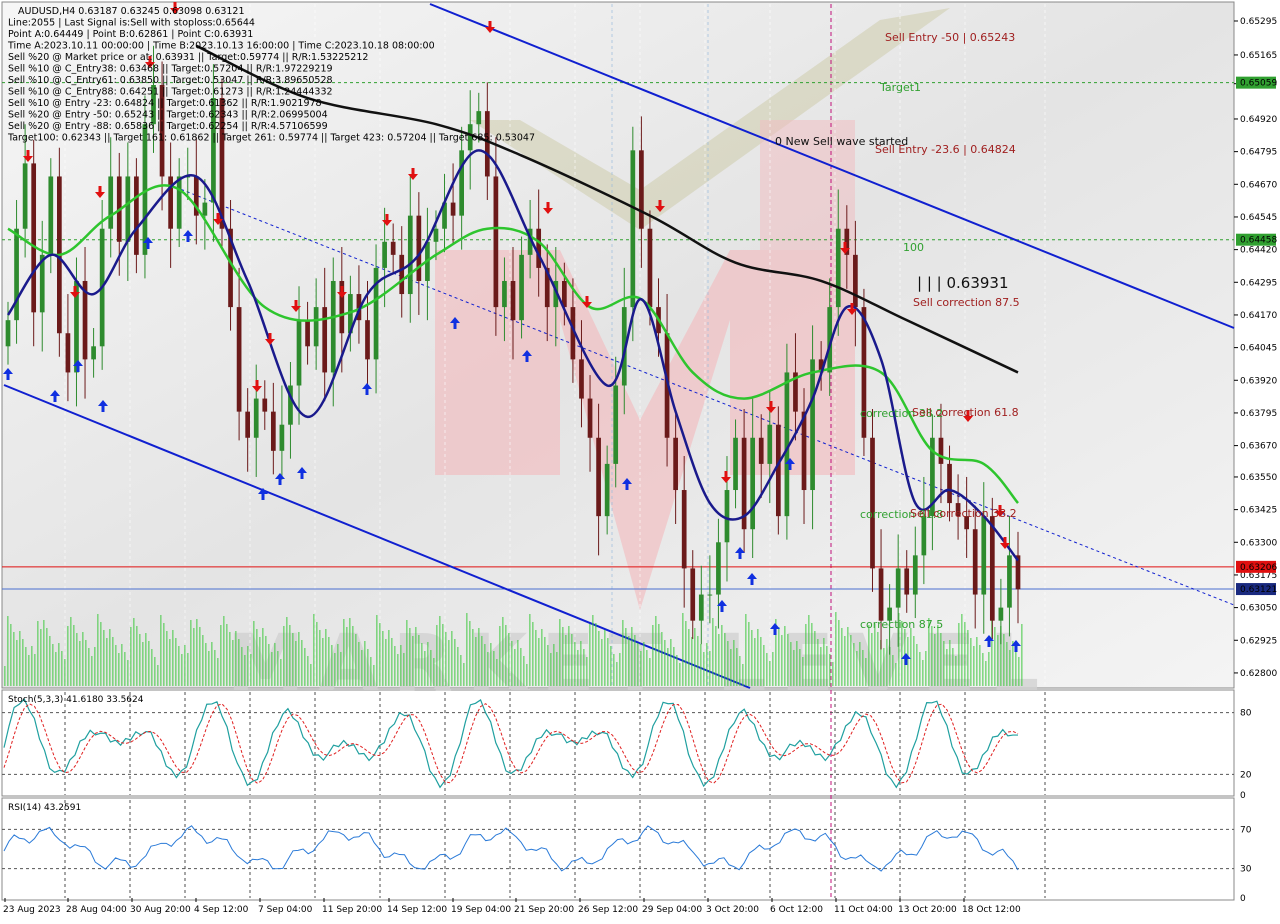 The height and width of the screenshot is (924, 1280). I want to click on price-tick-label: 0.65165, so click(1258, 56).